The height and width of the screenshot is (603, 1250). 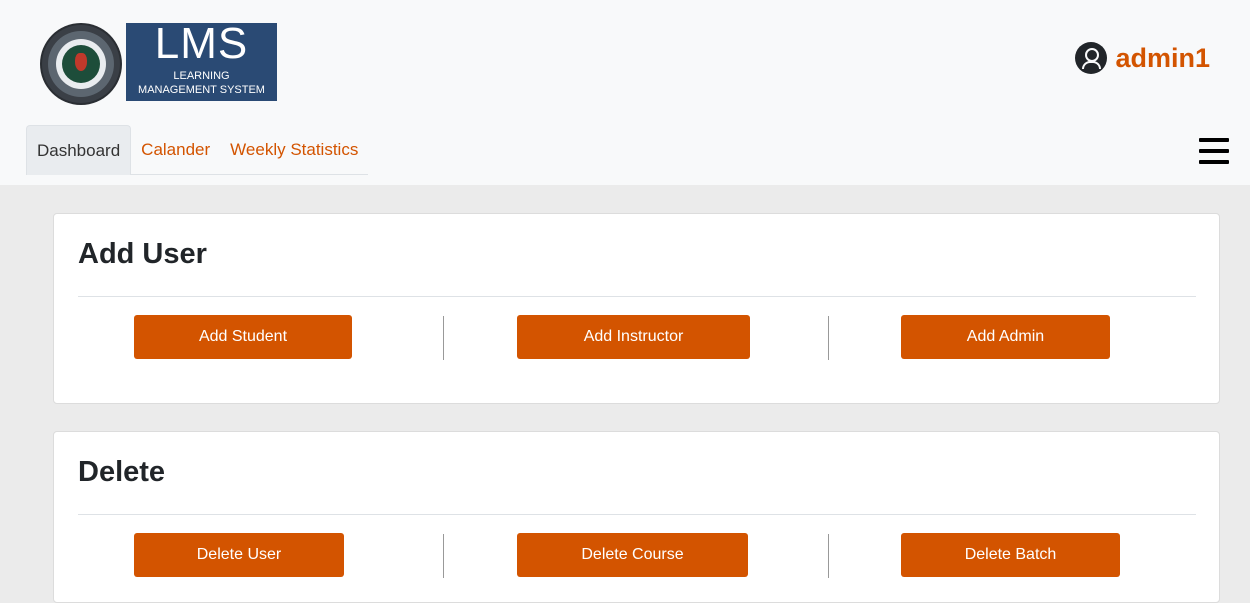 What do you see at coordinates (201, 90) in the screenshot?
I see `logo-subtitle-2: MANAGEMENT SYSTEM` at bounding box center [201, 90].